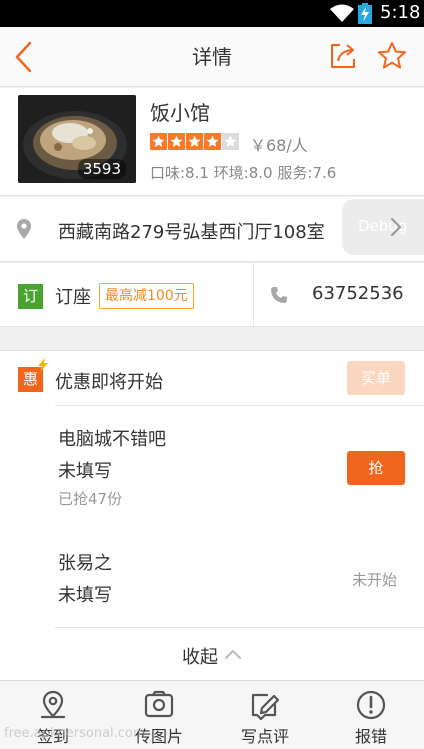 The height and width of the screenshot is (749, 424). What do you see at coordinates (358, 293) in the screenshot?
I see `phone-number: 63752536` at bounding box center [358, 293].